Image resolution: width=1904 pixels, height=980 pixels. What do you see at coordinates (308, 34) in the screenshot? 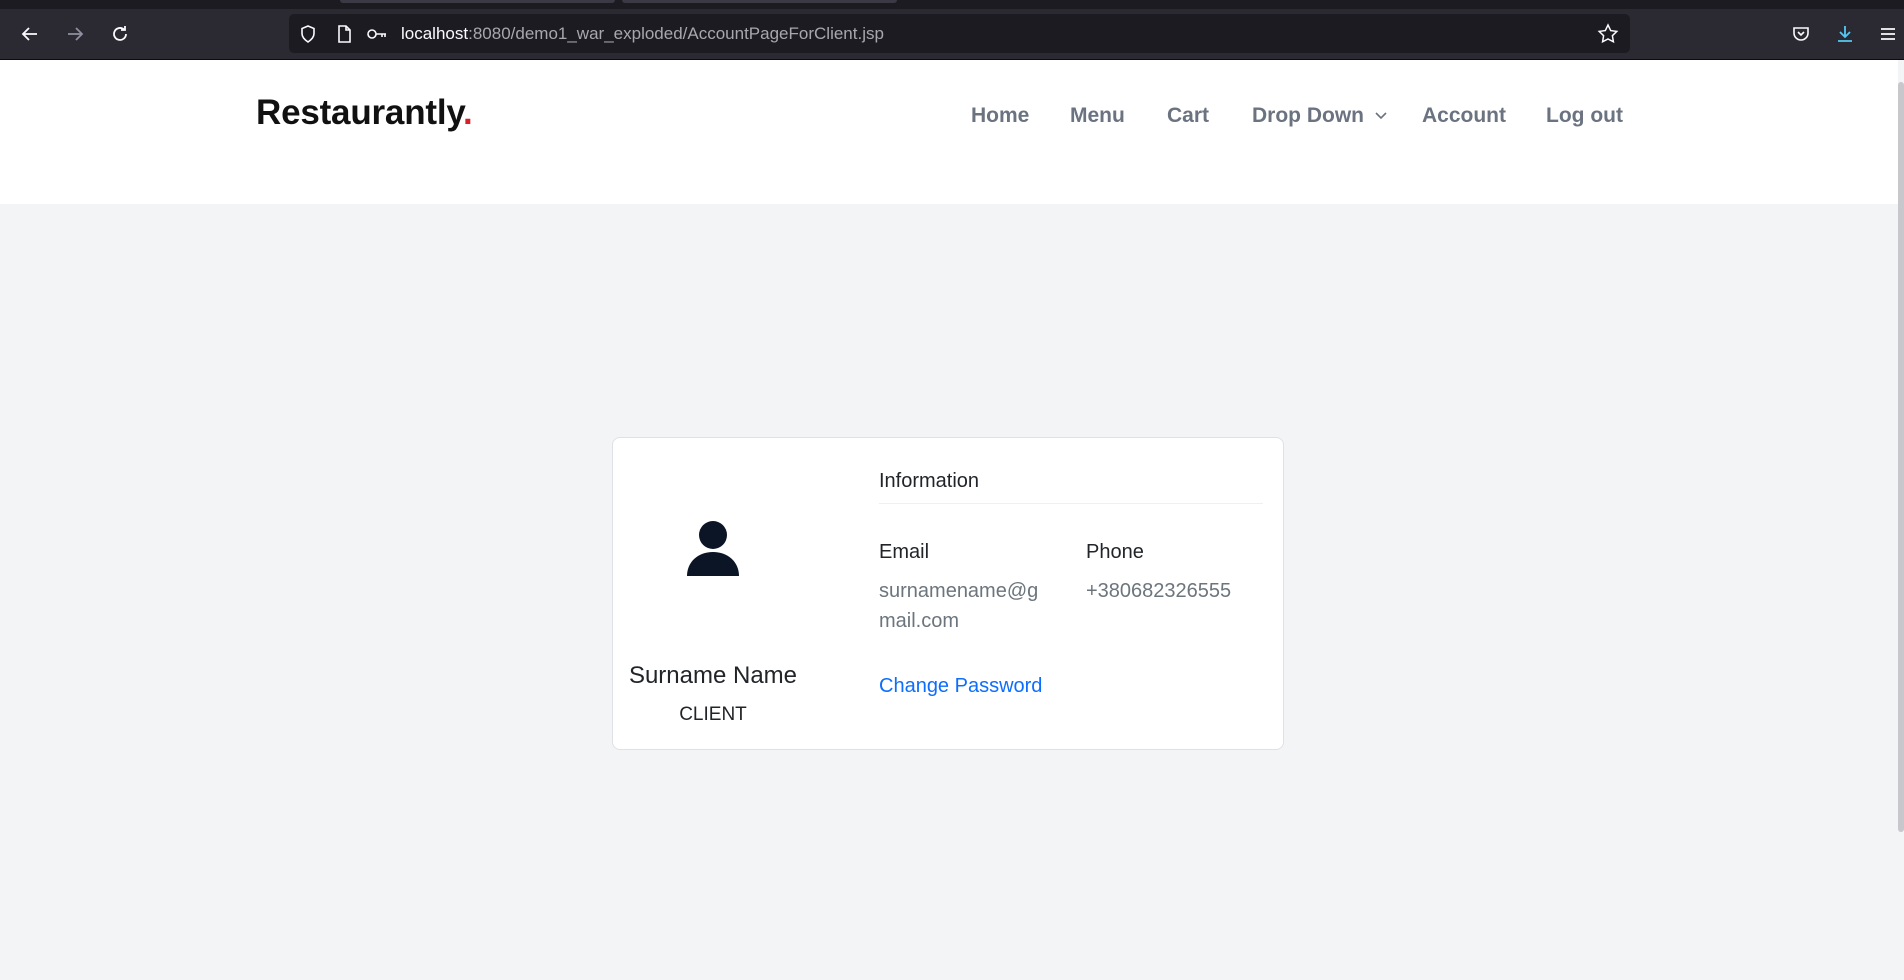
I see `shield-icon` at bounding box center [308, 34].